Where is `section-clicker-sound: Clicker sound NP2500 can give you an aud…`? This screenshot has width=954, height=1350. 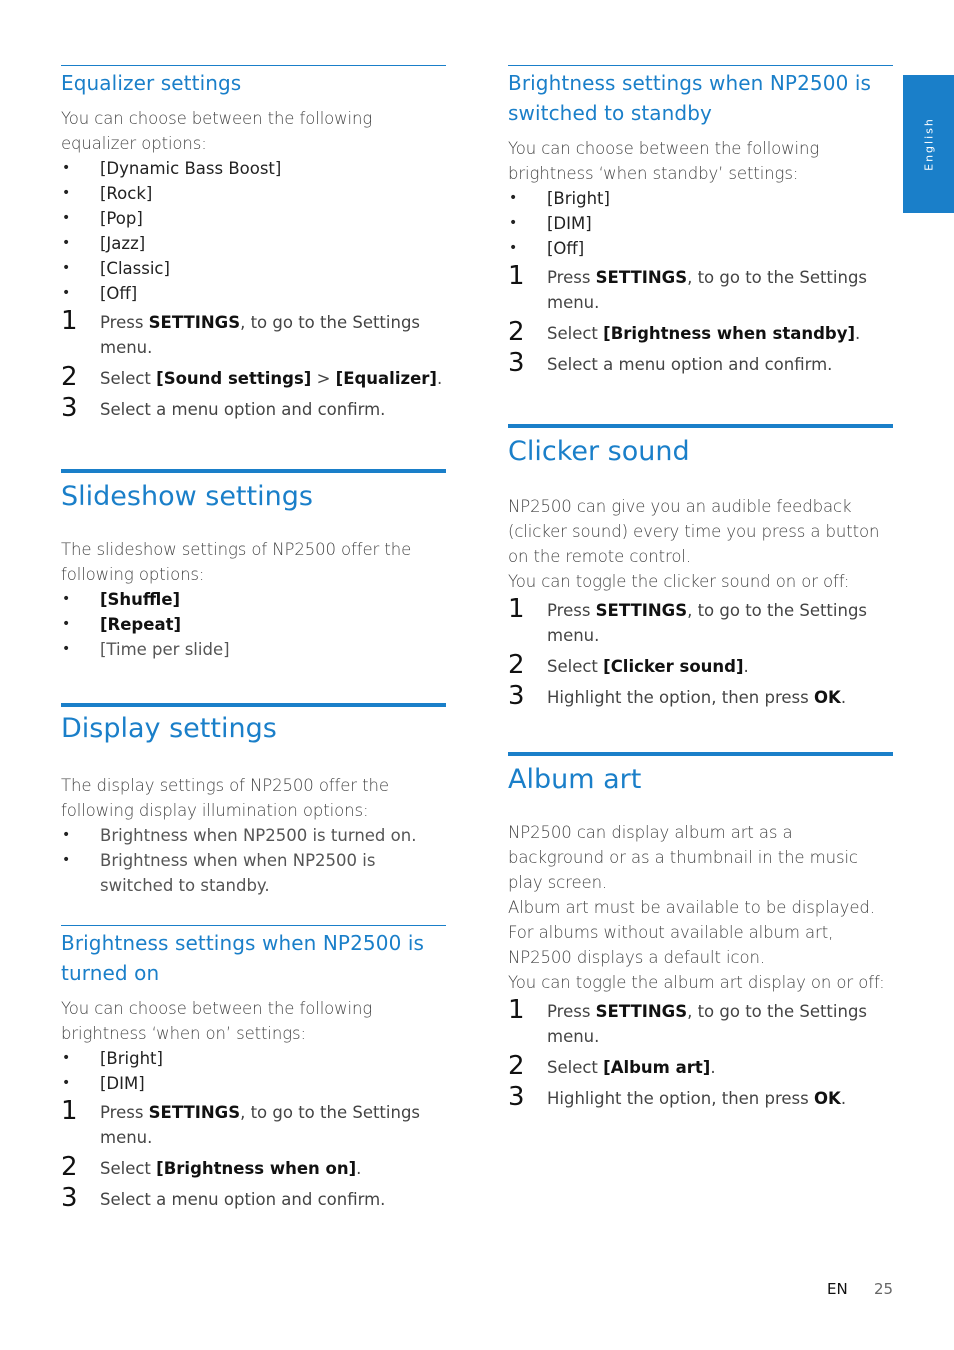
section-clicker-sound: Clicker sound NP2500 can give you an aud… is located at coordinates (700, 567).